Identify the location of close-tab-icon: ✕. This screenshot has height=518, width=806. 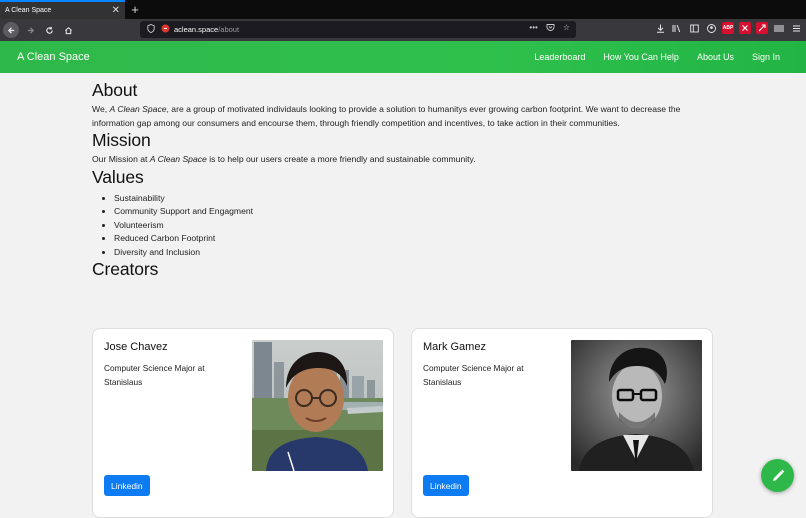
(116, 10).